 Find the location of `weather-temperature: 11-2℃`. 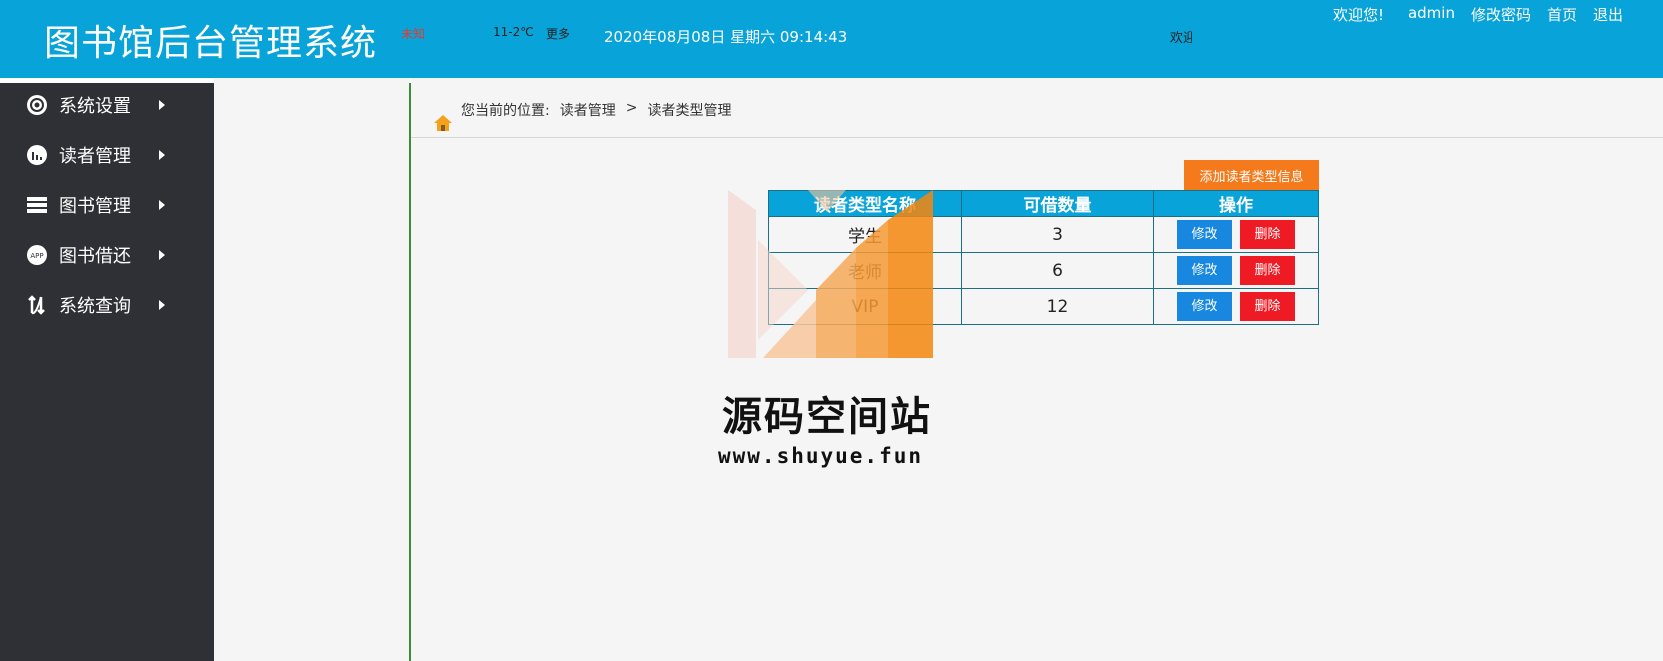

weather-temperature: 11-2℃ is located at coordinates (513, 32).